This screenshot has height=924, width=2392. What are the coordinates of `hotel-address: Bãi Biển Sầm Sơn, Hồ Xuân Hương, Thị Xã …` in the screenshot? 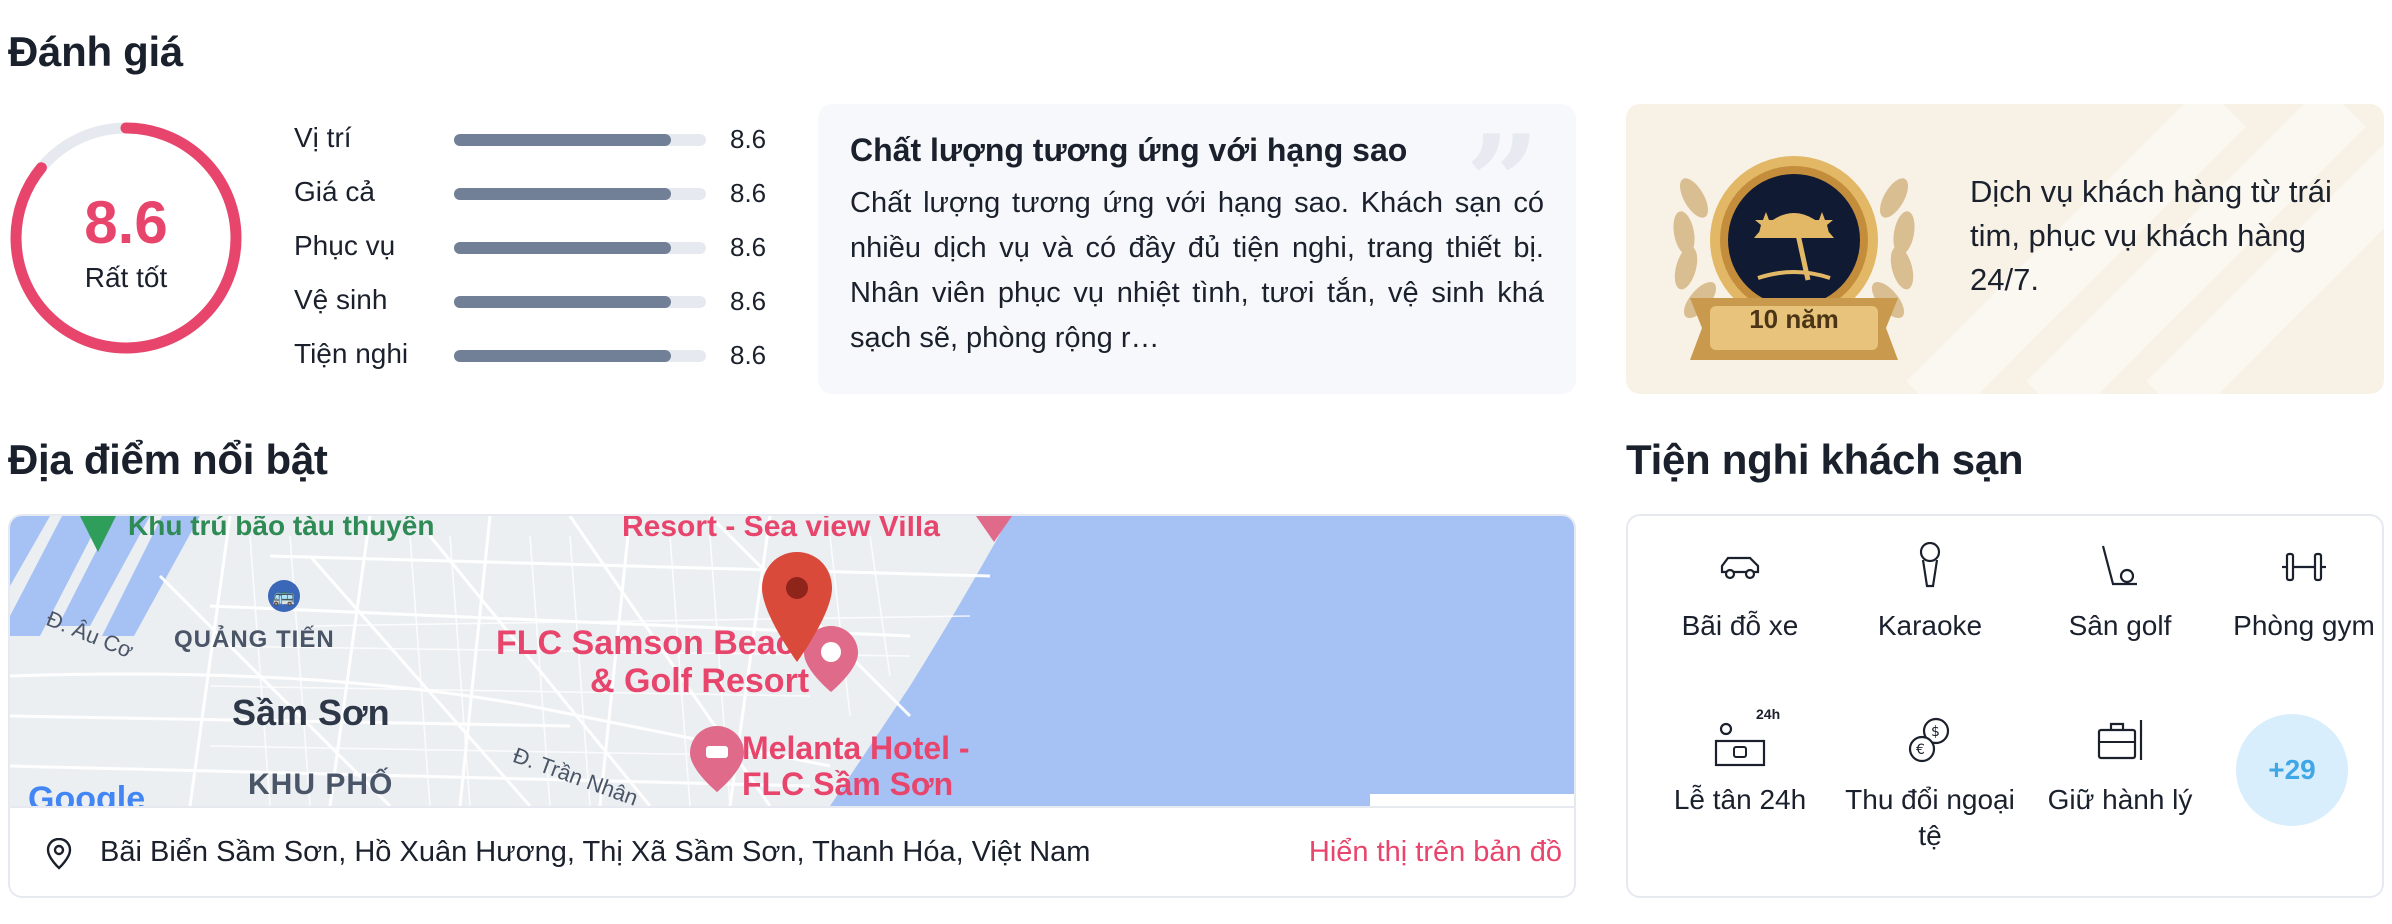 It's located at (595, 852).